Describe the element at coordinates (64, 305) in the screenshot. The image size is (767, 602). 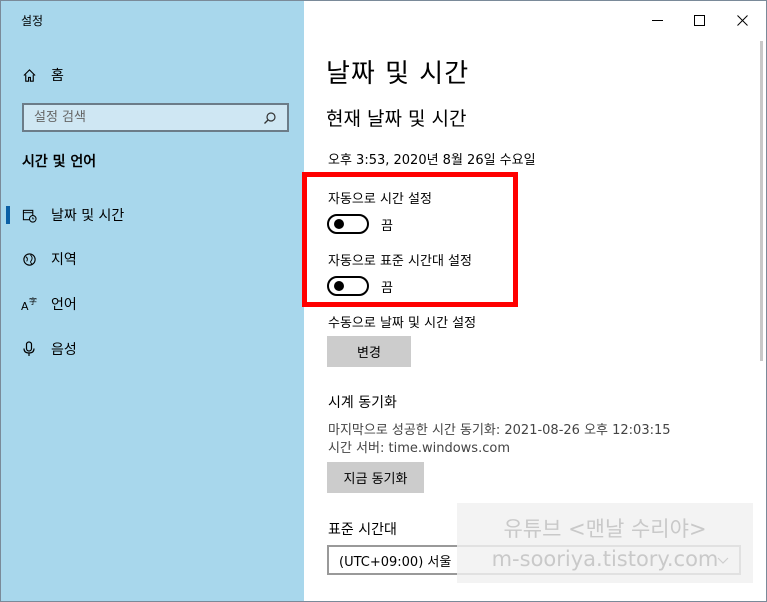
I see `sidebar-item-label: 언어` at that location.